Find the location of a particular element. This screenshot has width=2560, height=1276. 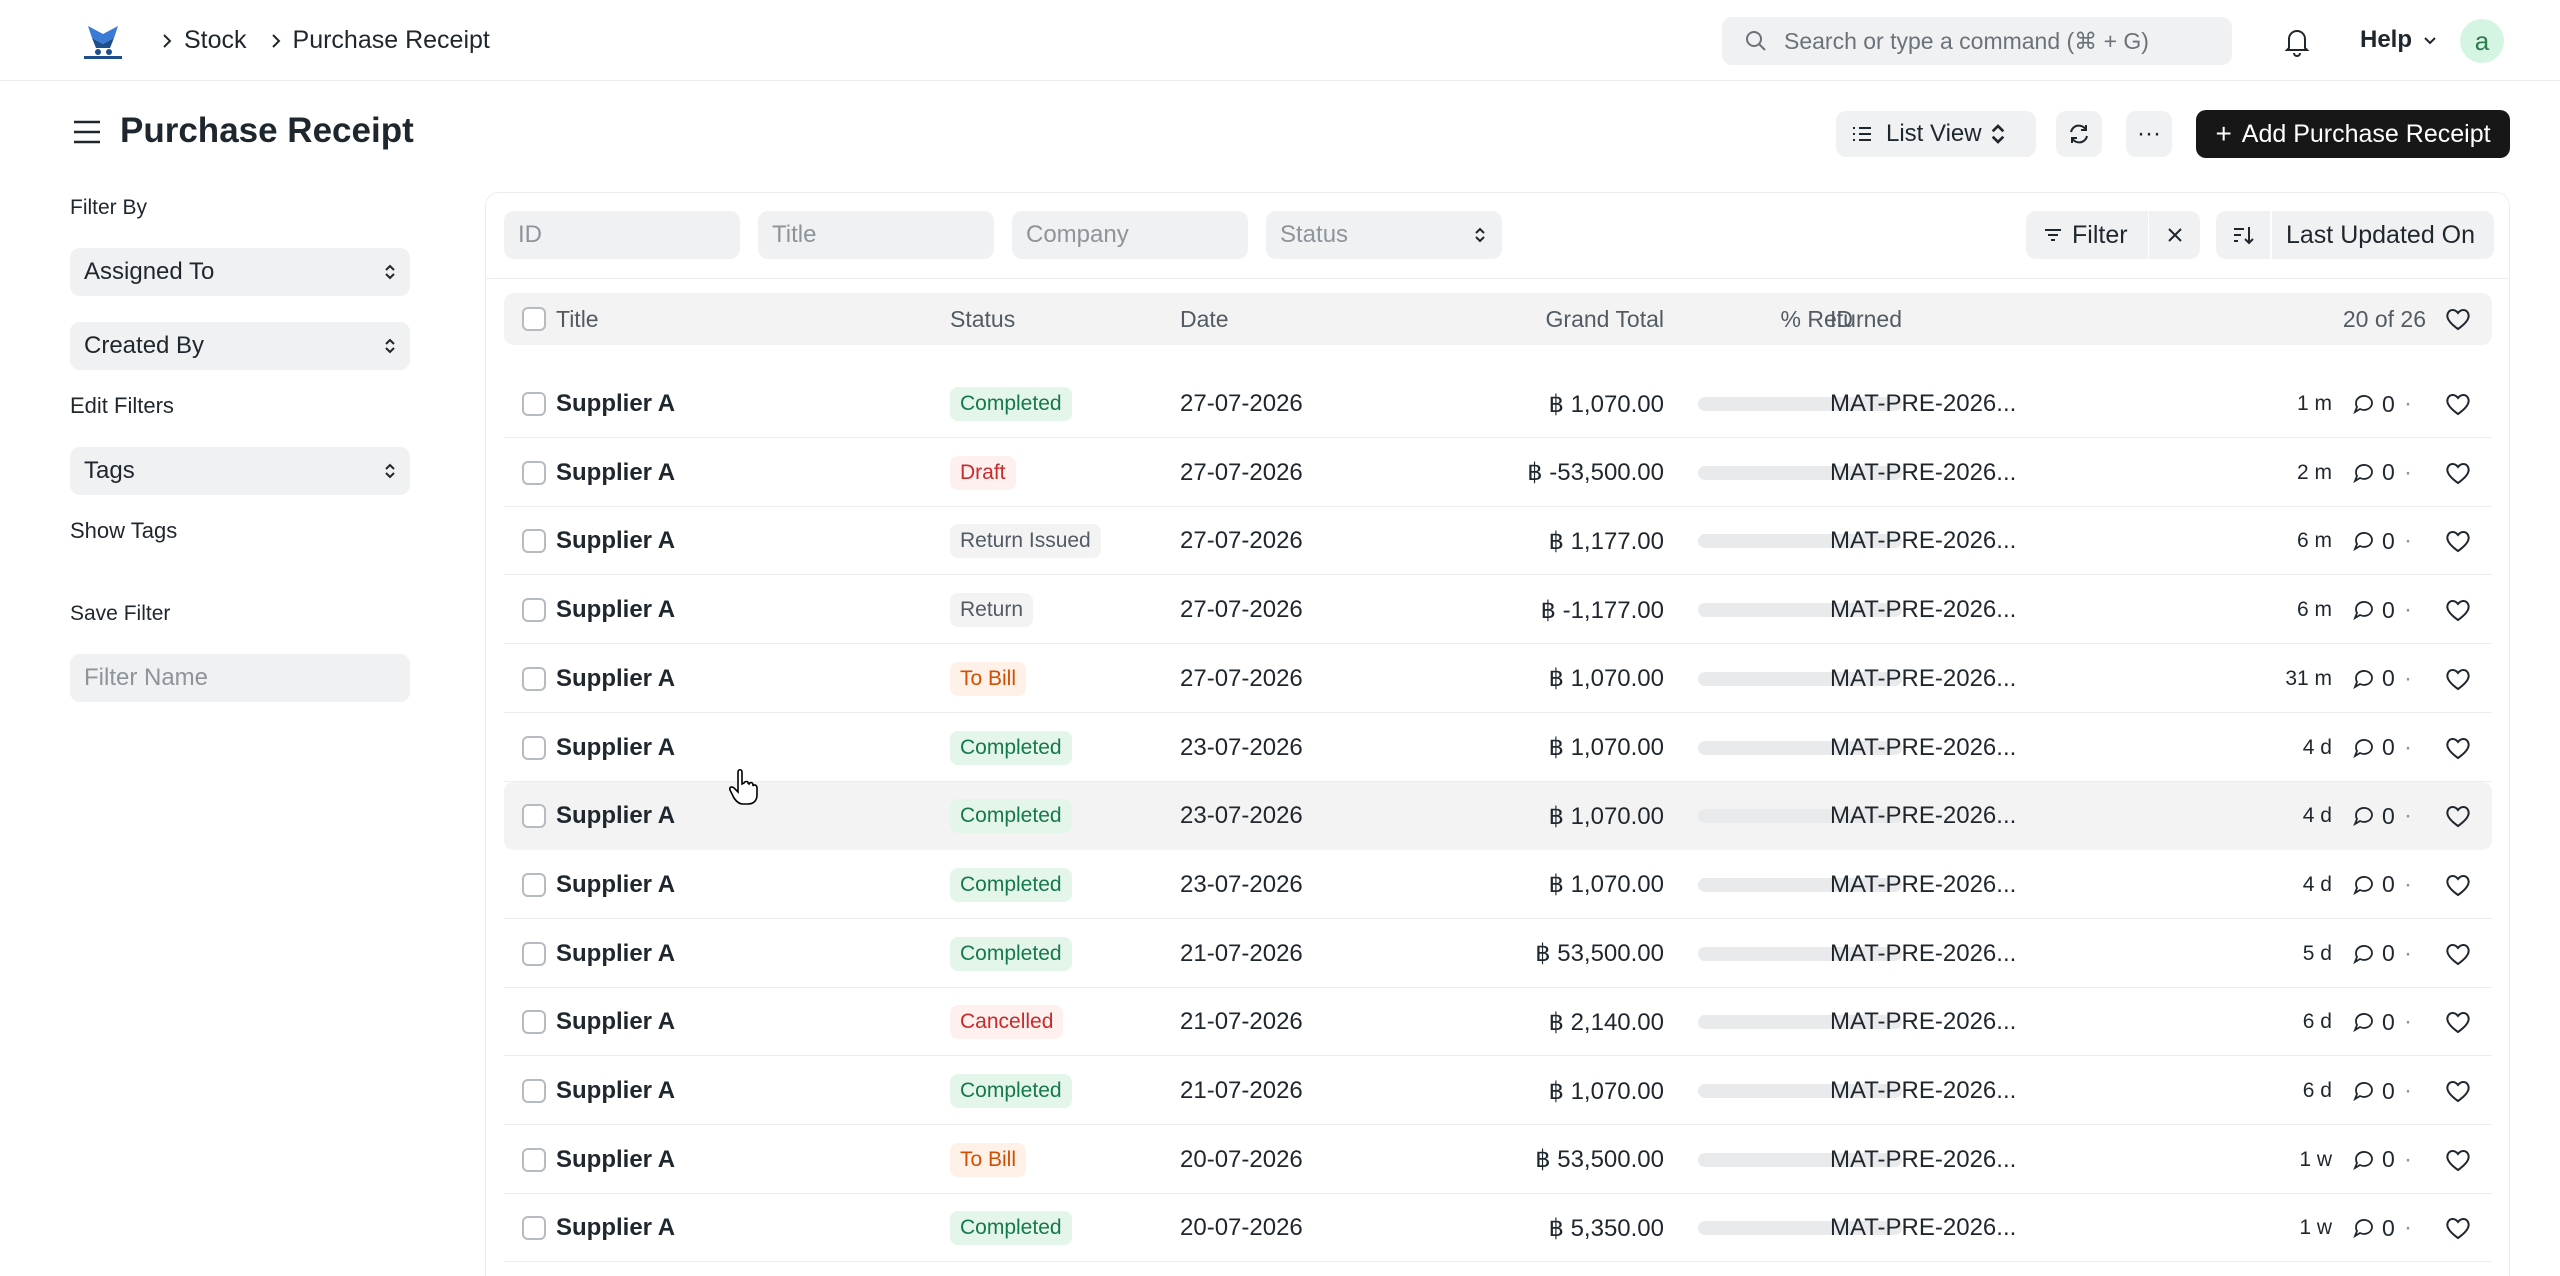

clear-filter-button is located at coordinates (2174, 235).